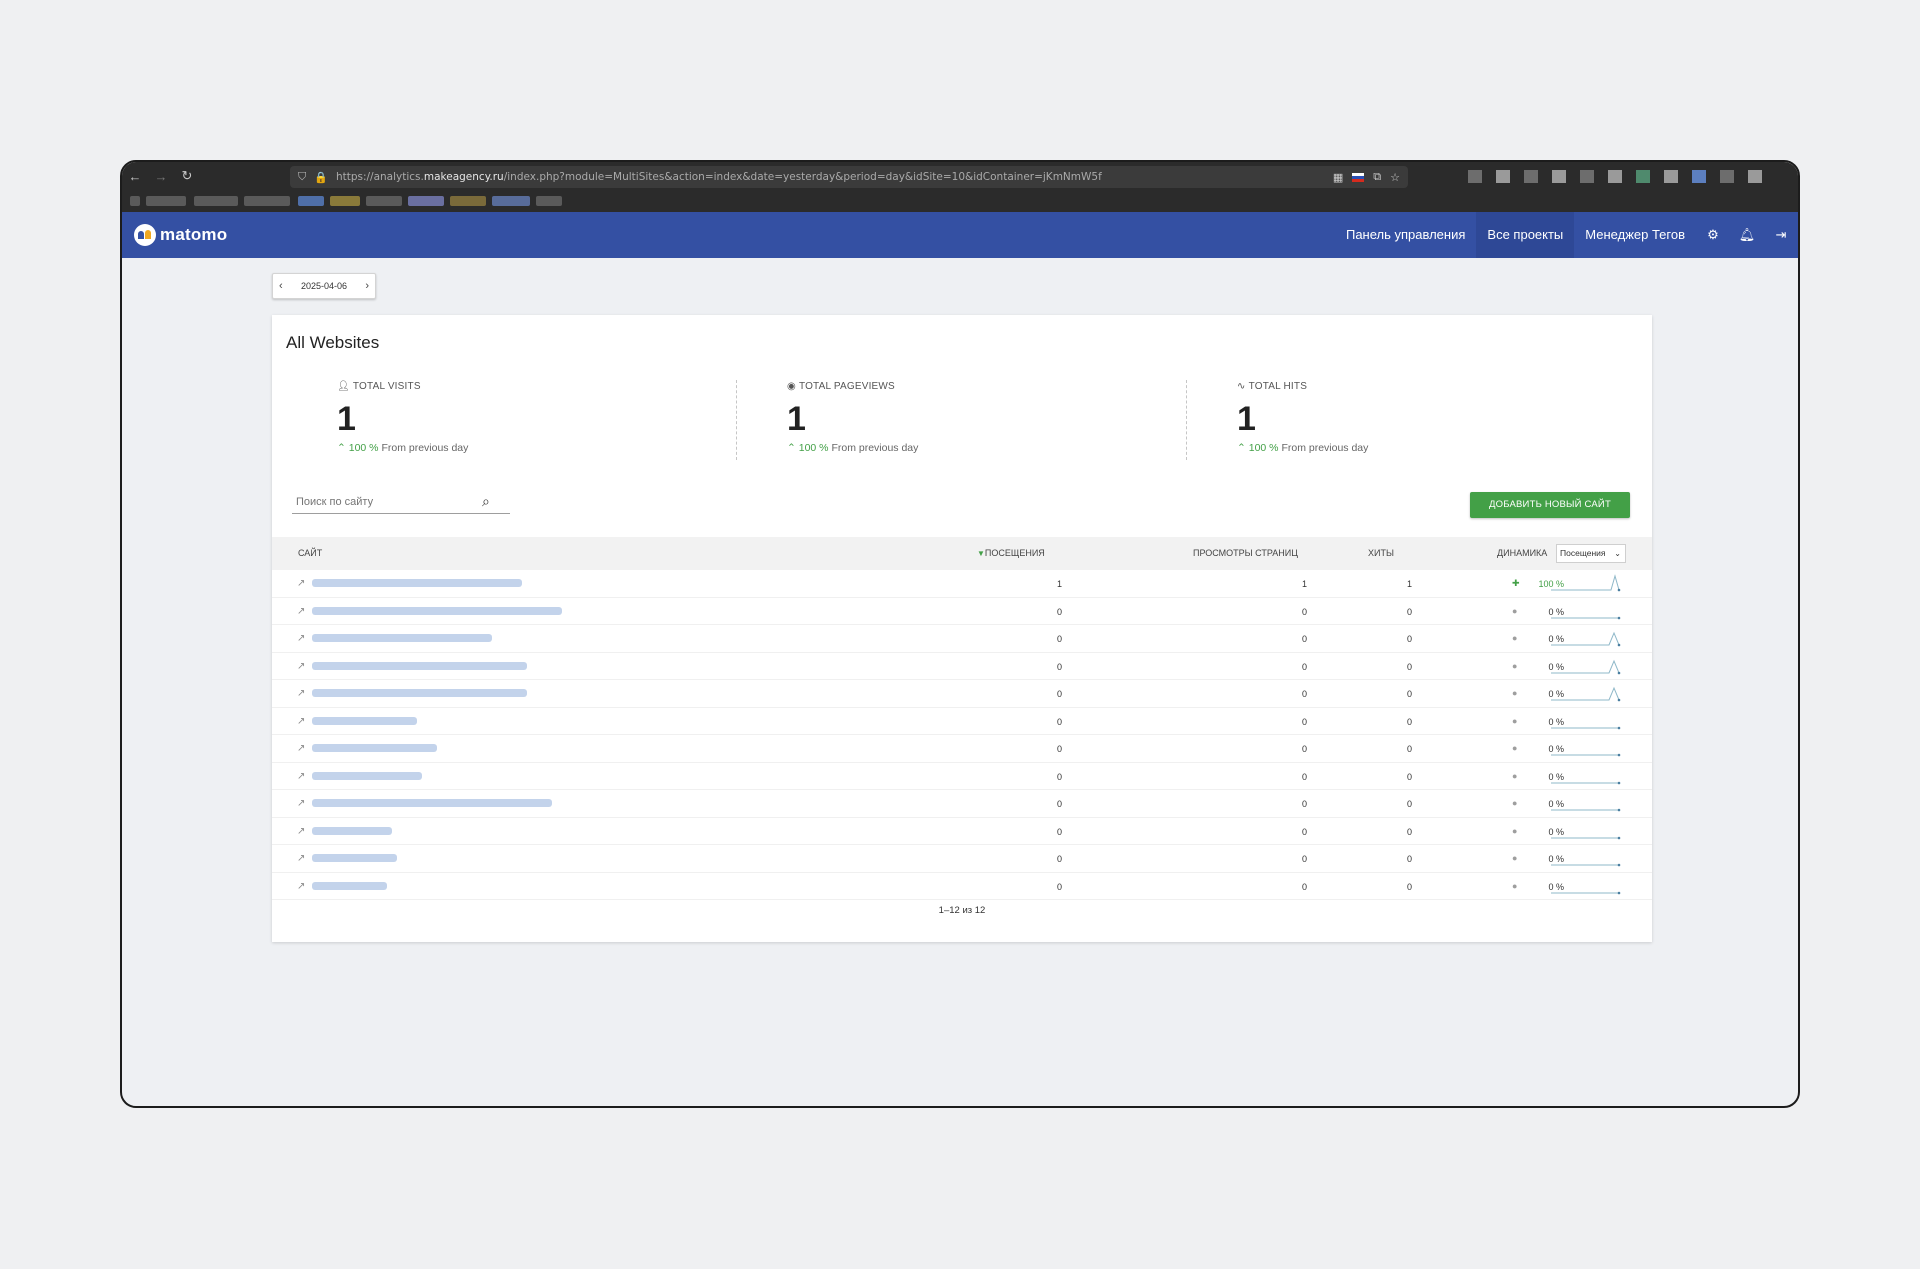  What do you see at coordinates (1550, 505) in the screenshot?
I see `add-website-button: ДОБАВИТЬ НОВЫЙ САЙТ` at bounding box center [1550, 505].